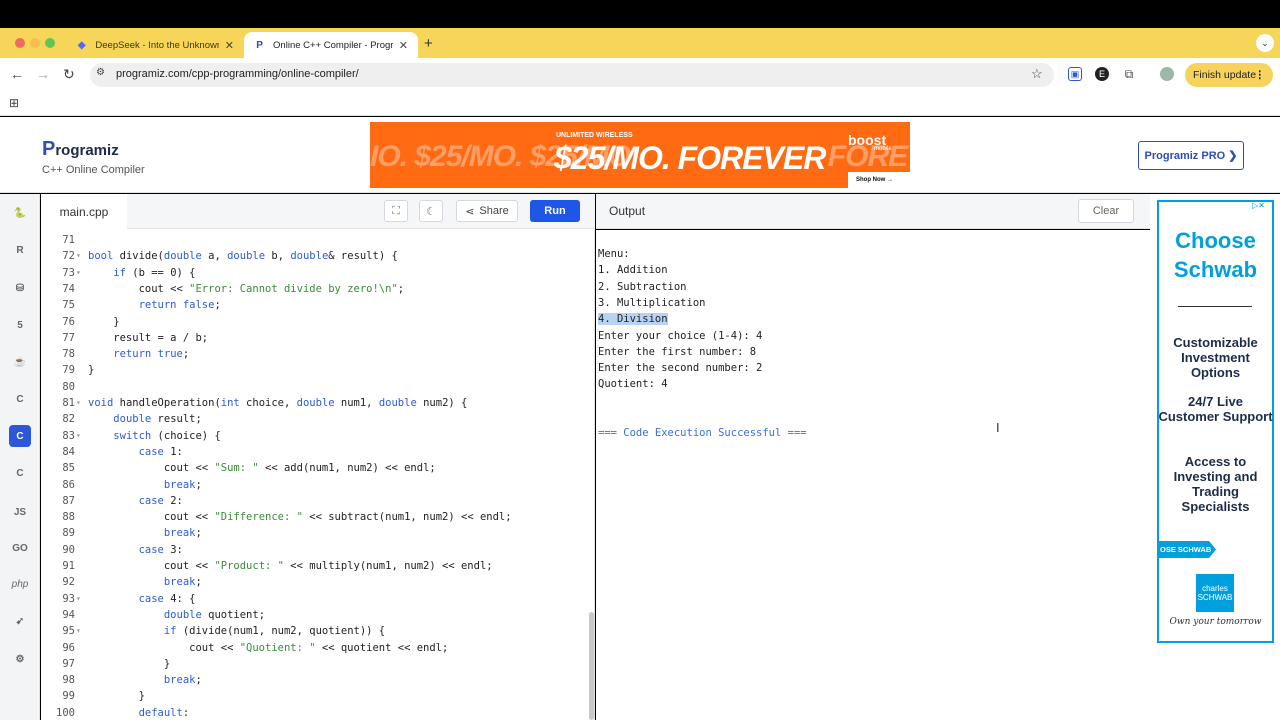 The image size is (1280, 720). What do you see at coordinates (20, 473) in the screenshot?
I see `csharp-icon: C` at bounding box center [20, 473].